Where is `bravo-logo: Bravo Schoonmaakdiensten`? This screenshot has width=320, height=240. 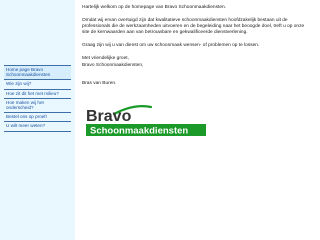 bravo-logo: Bravo Schoonmaakdiensten is located at coordinates (146, 121).